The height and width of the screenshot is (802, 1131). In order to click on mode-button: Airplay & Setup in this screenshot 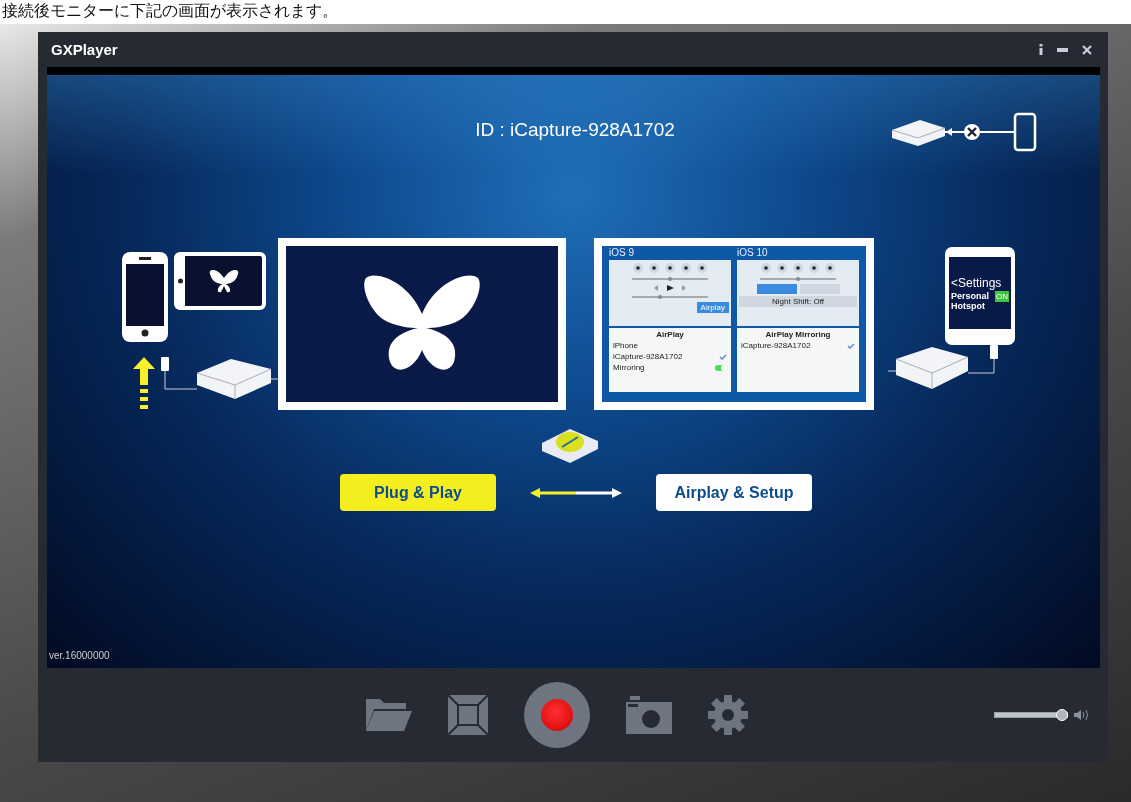, I will do `click(734, 492)`.